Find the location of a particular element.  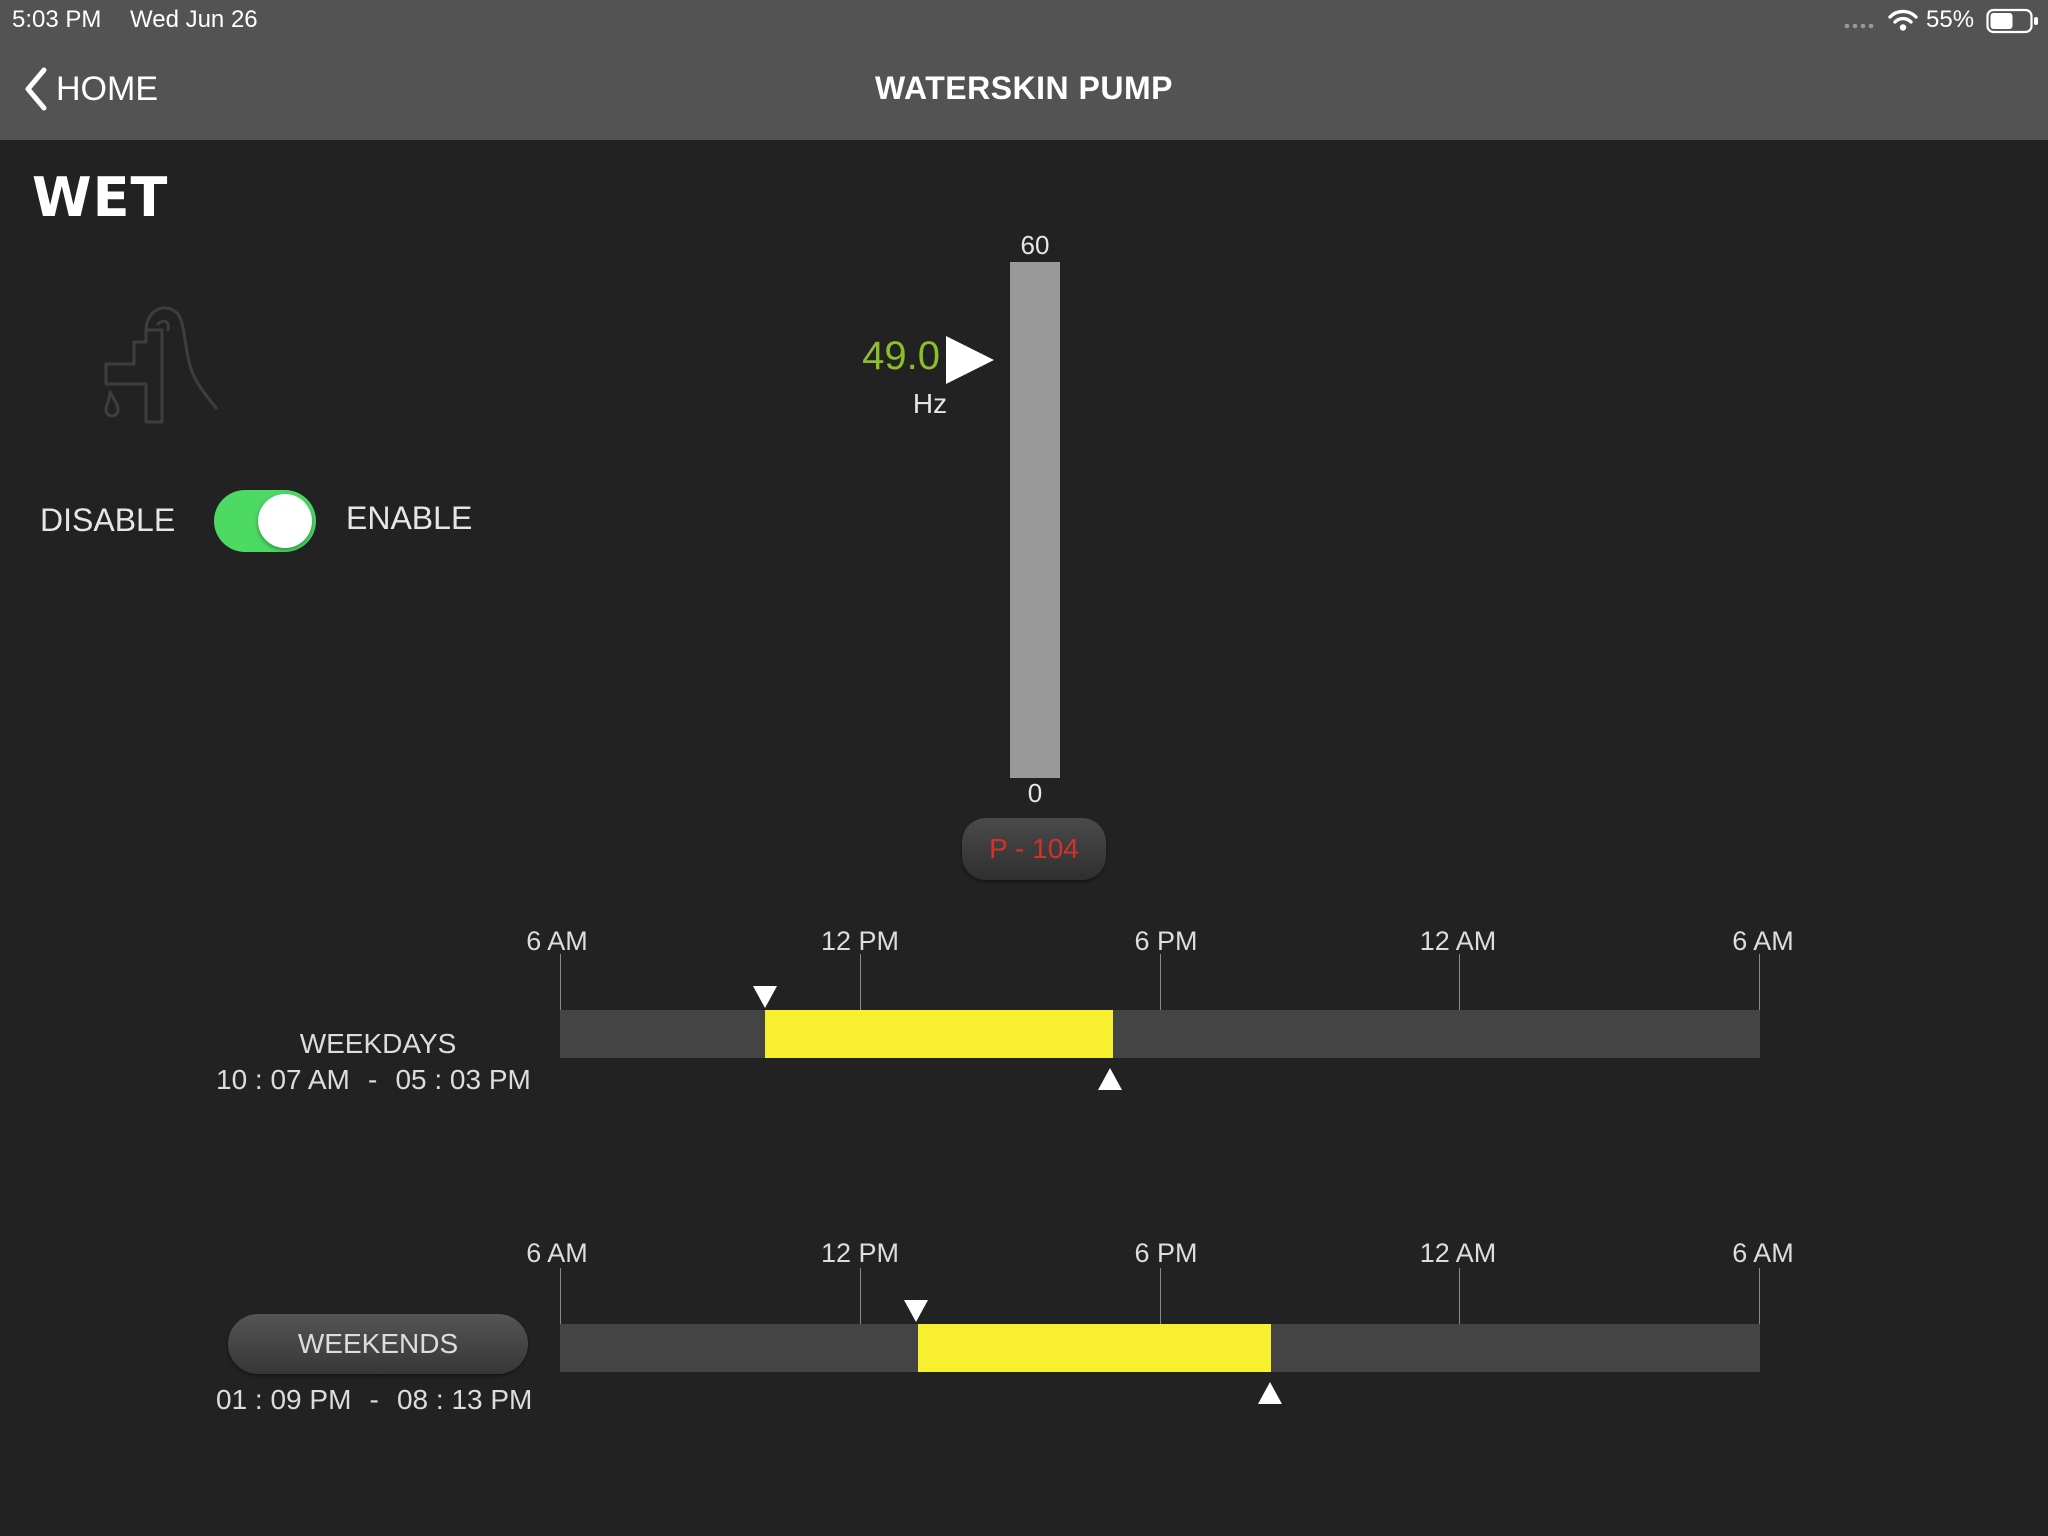

weekdays-active-range is located at coordinates (939, 1034).